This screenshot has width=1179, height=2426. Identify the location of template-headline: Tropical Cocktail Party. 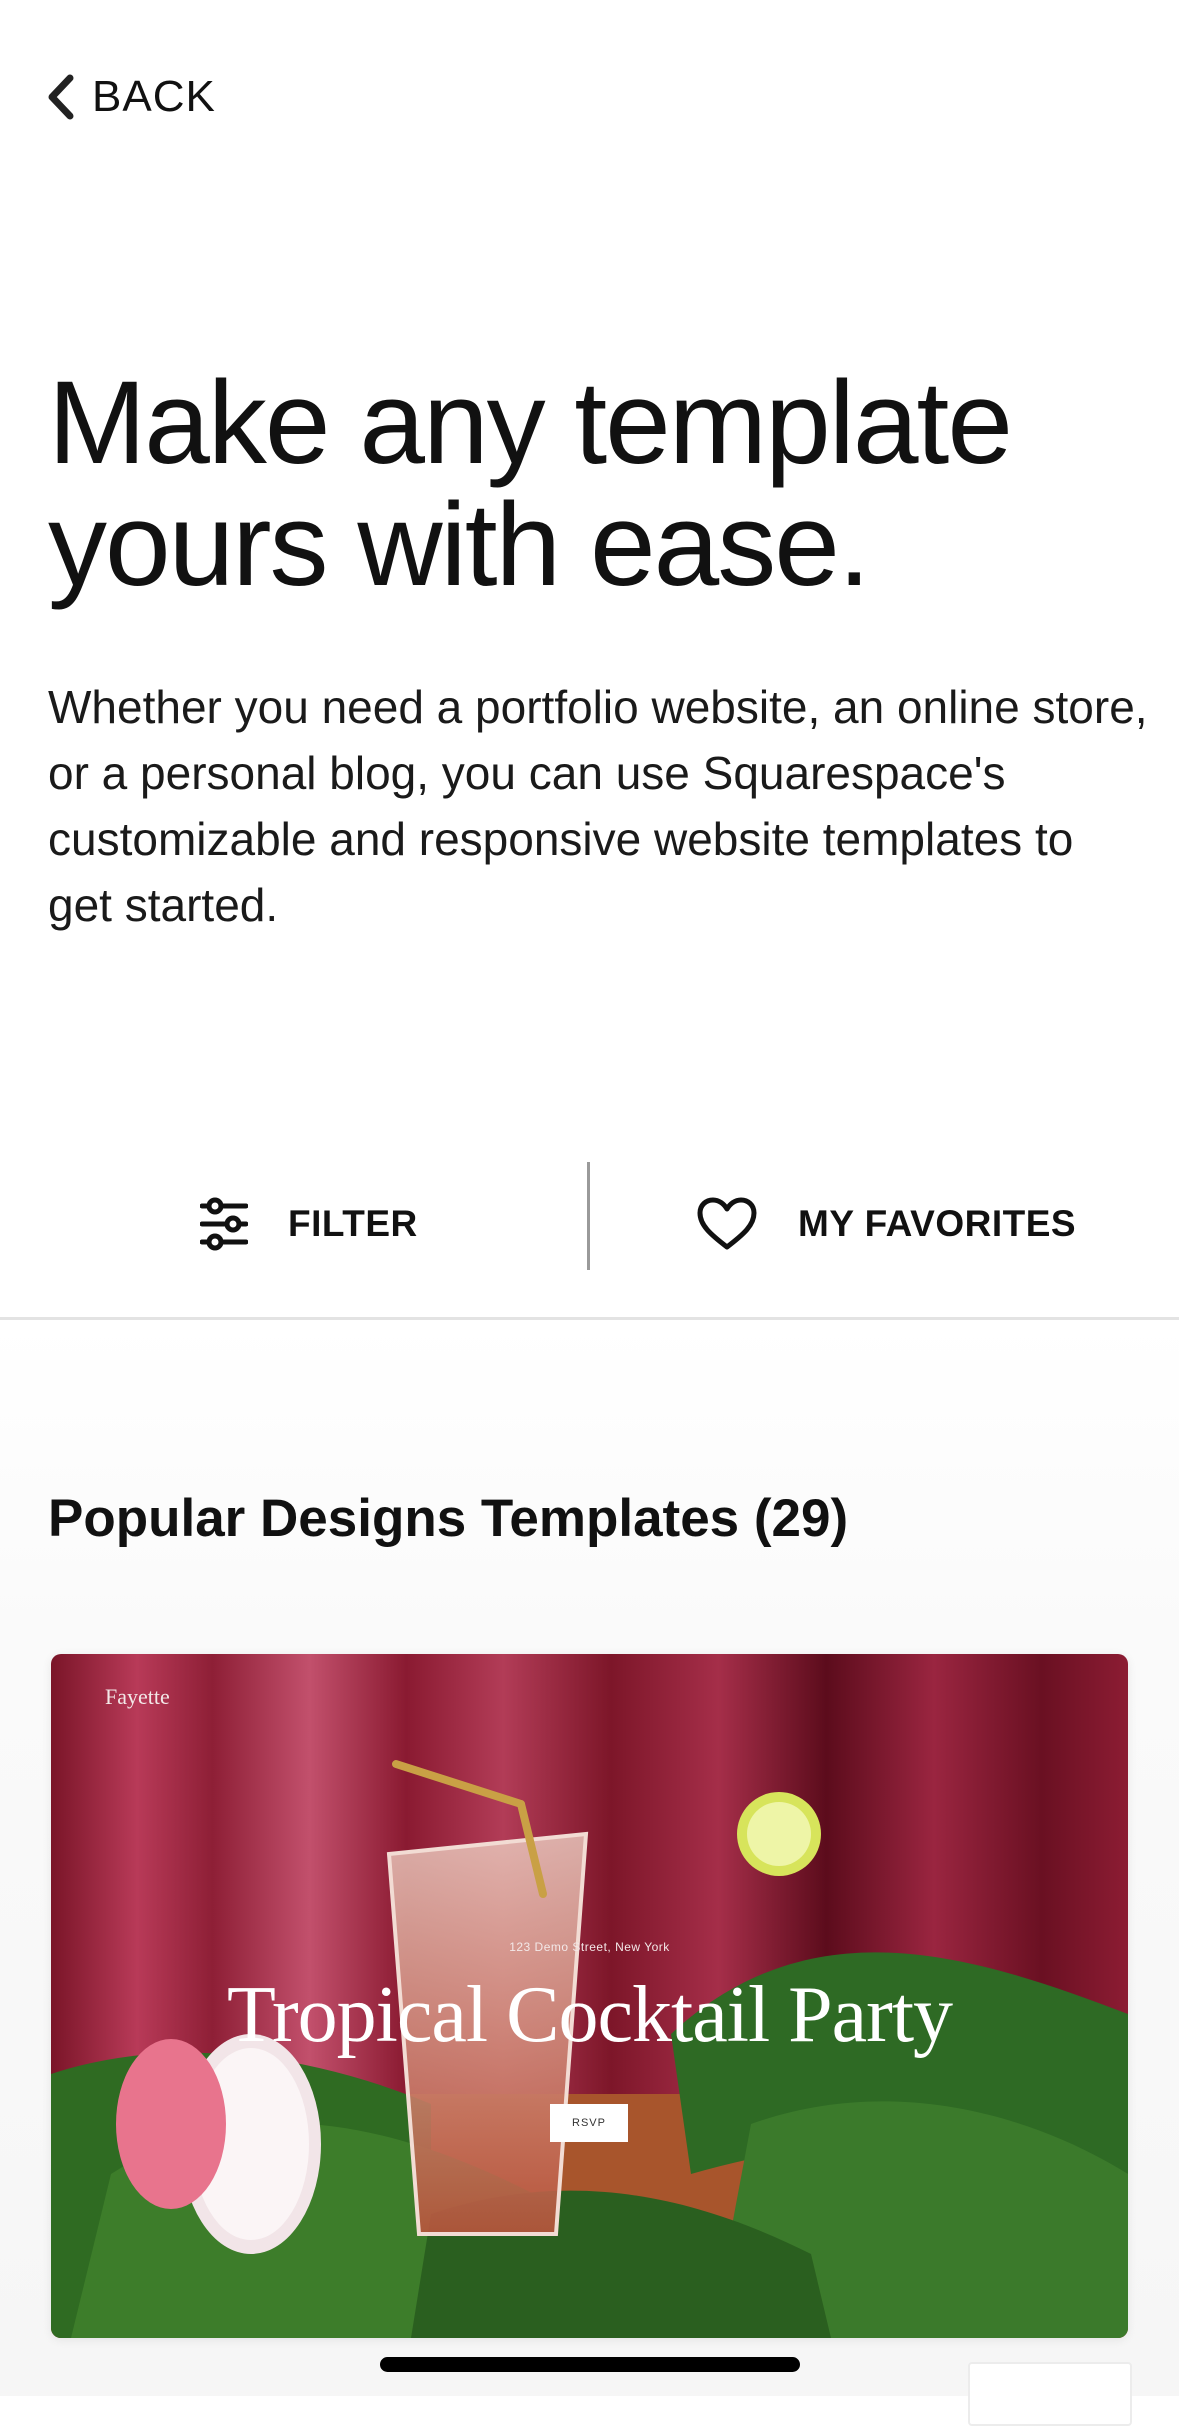
(589, 2015).